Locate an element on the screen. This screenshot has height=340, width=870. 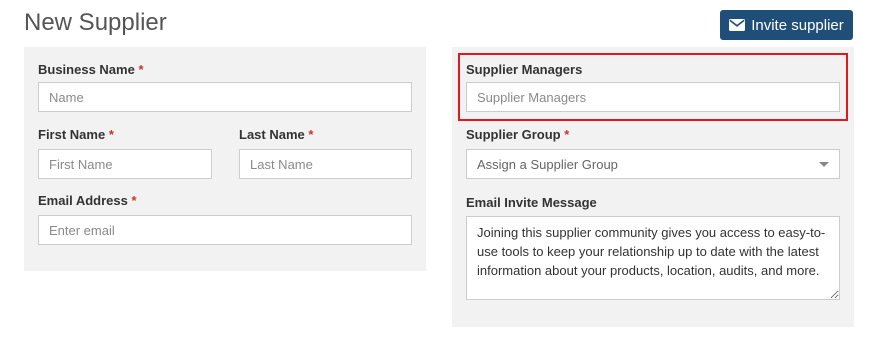
supplier-group-select: Assign a Supplier Group is located at coordinates (653, 164).